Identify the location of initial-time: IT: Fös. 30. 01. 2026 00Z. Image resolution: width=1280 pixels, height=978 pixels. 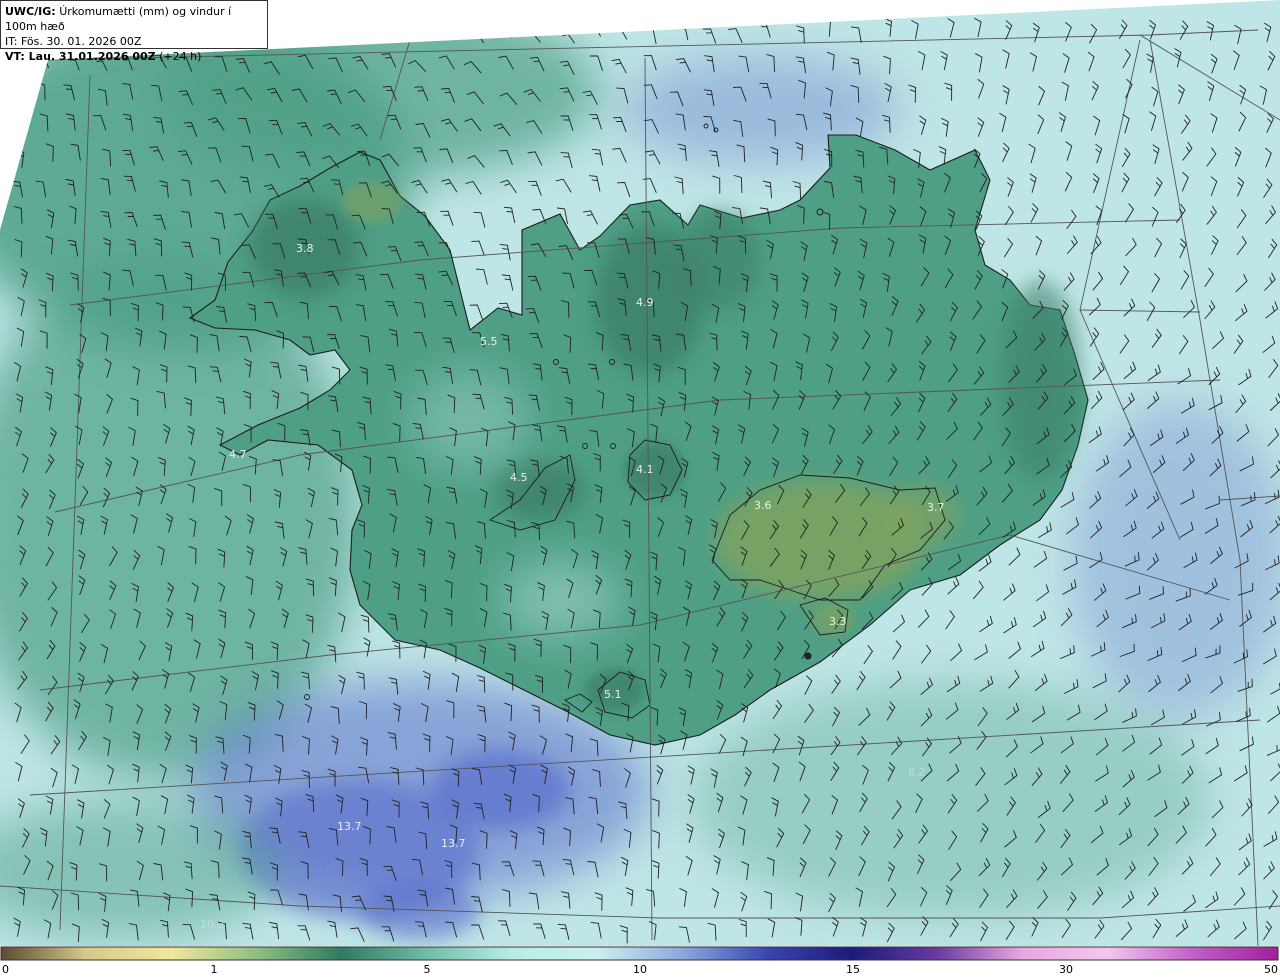
(73, 41).